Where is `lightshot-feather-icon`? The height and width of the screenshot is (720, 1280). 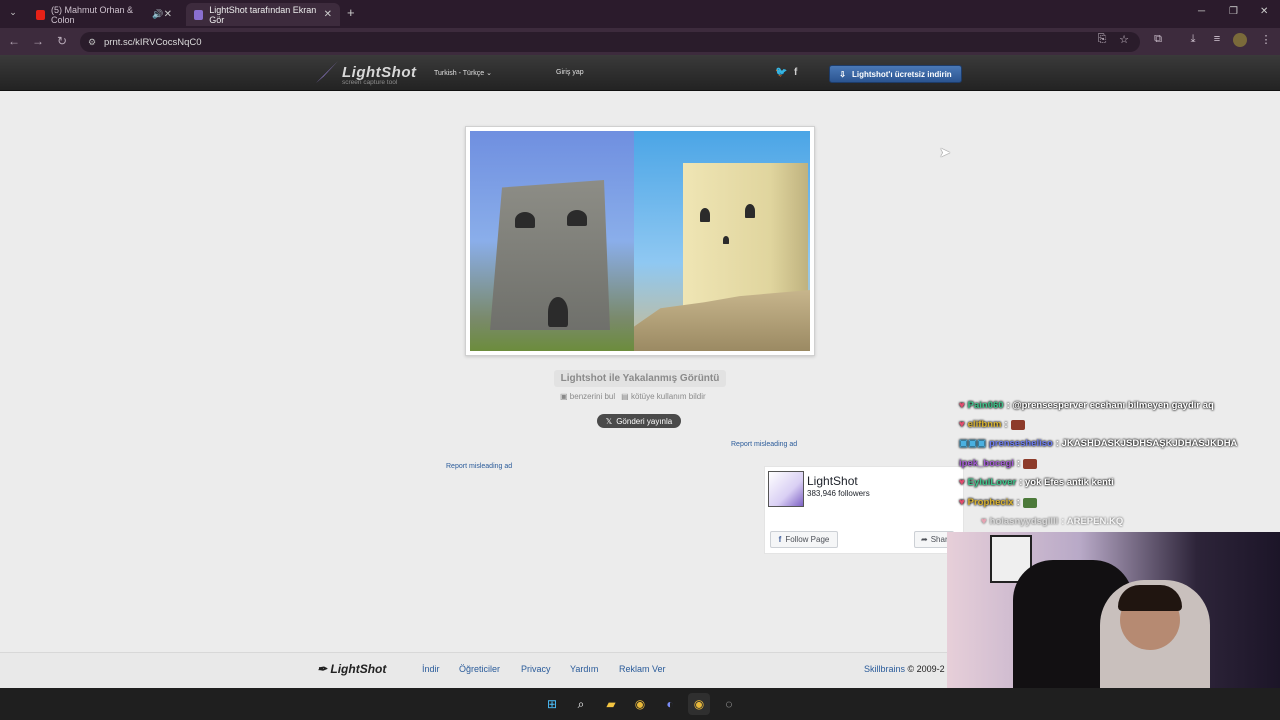
lightshot-feather-icon is located at coordinates (199, 14).